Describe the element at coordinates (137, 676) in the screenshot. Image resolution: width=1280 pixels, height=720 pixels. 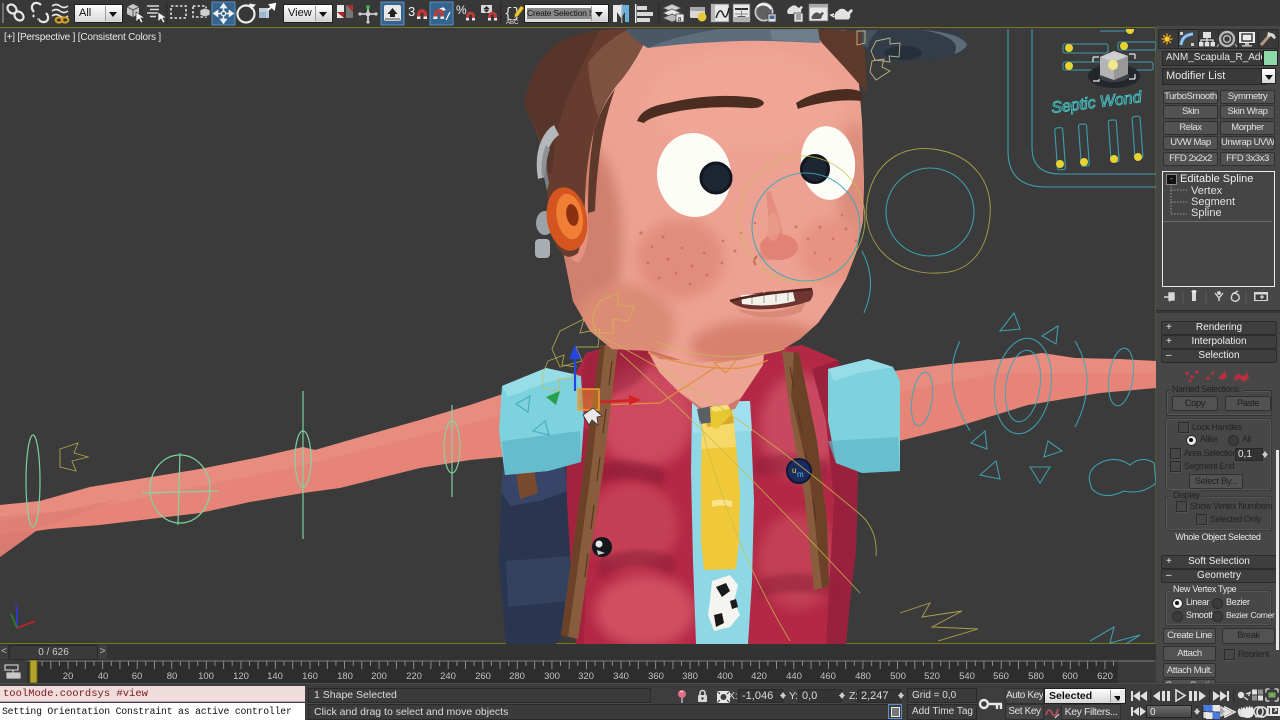
I see `svg-text: 60` at that location.